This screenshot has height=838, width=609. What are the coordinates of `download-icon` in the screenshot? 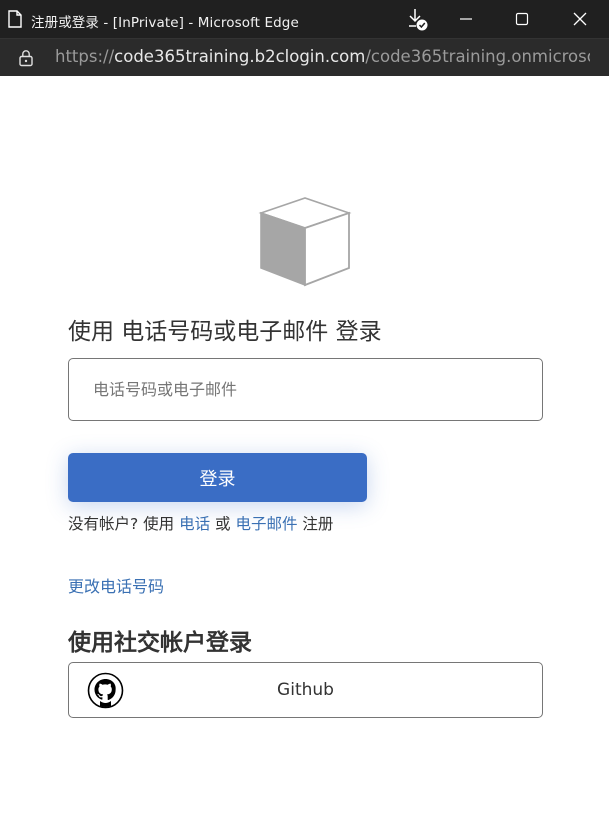 It's located at (418, 20).